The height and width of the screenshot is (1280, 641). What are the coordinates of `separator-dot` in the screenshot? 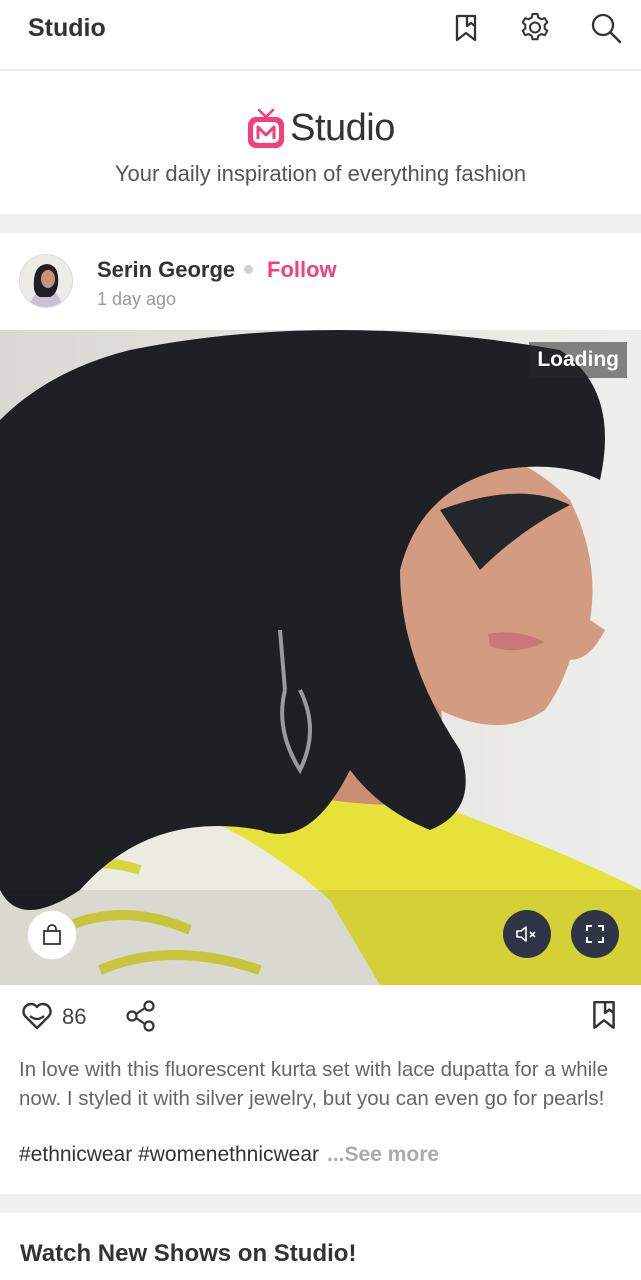 It's located at (248, 269).